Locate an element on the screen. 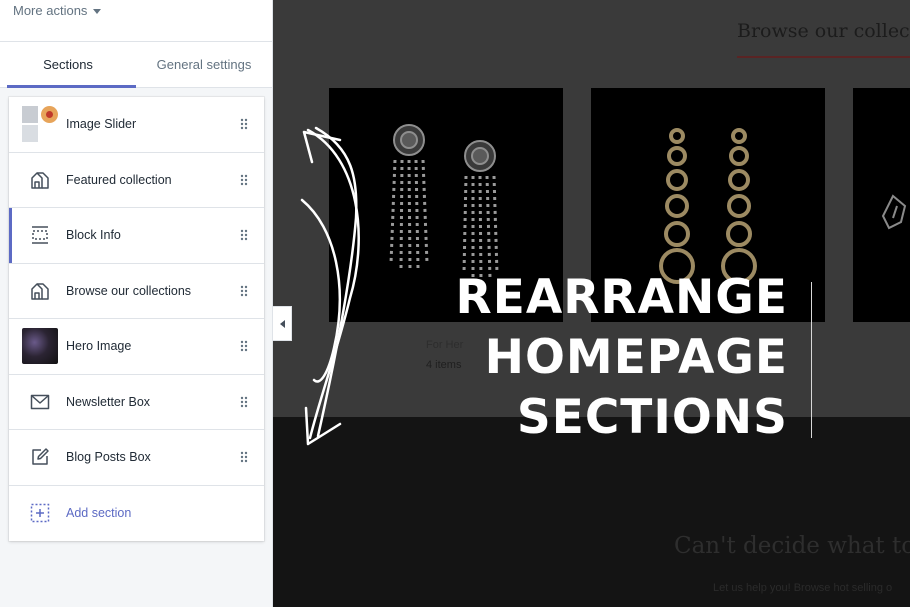  promo-title-line: SECTIONS is located at coordinates (652, 417).